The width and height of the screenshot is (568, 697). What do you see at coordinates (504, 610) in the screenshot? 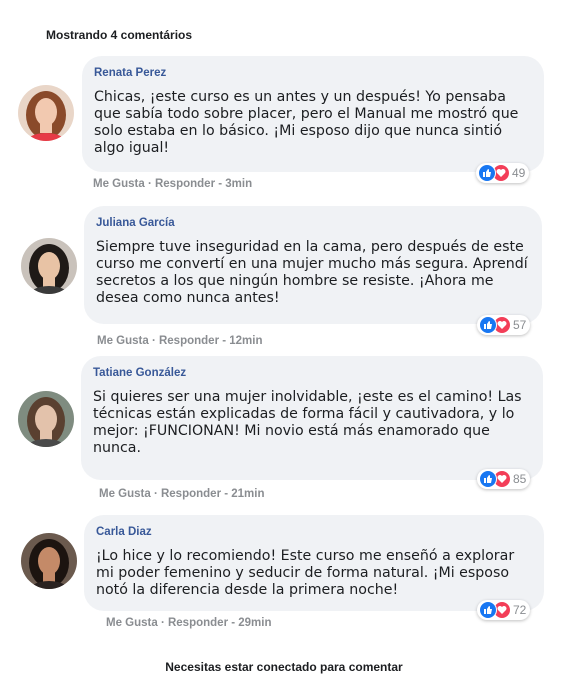
I see `reaction-summary: 72` at bounding box center [504, 610].